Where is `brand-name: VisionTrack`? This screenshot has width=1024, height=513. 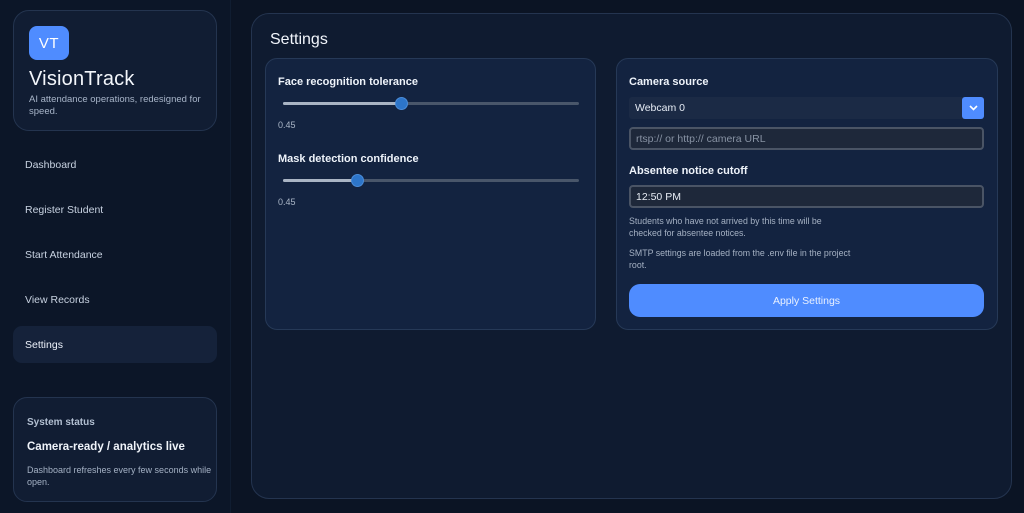 brand-name: VisionTrack is located at coordinates (82, 79).